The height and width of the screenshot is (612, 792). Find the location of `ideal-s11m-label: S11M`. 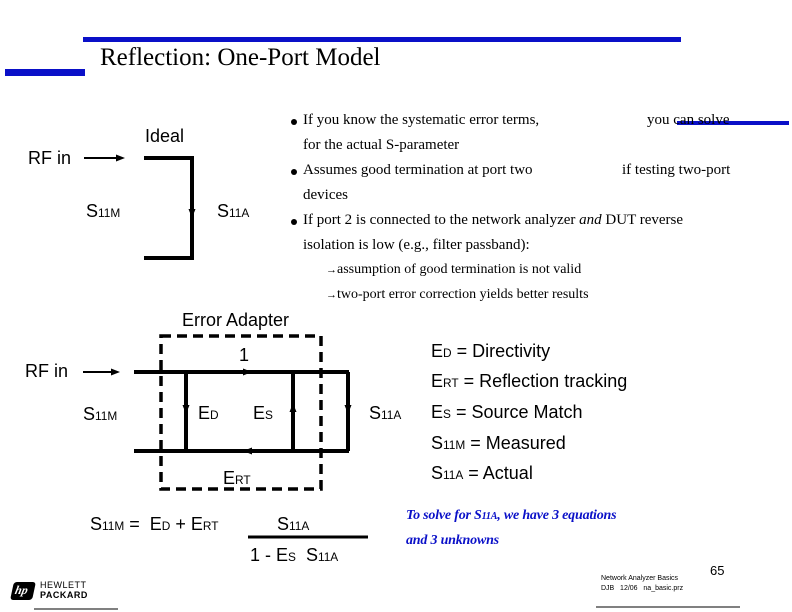

ideal-s11m-label: S11M is located at coordinates (103, 211).